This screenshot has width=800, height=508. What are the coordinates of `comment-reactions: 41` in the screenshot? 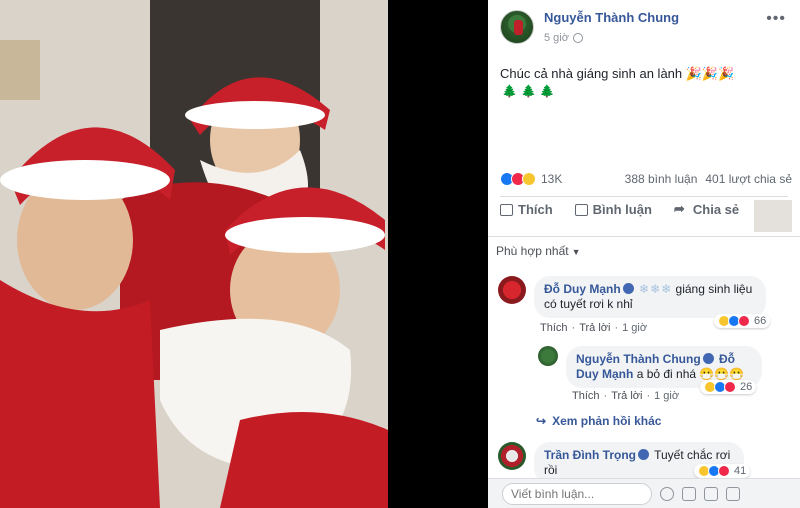 It's located at (722, 471).